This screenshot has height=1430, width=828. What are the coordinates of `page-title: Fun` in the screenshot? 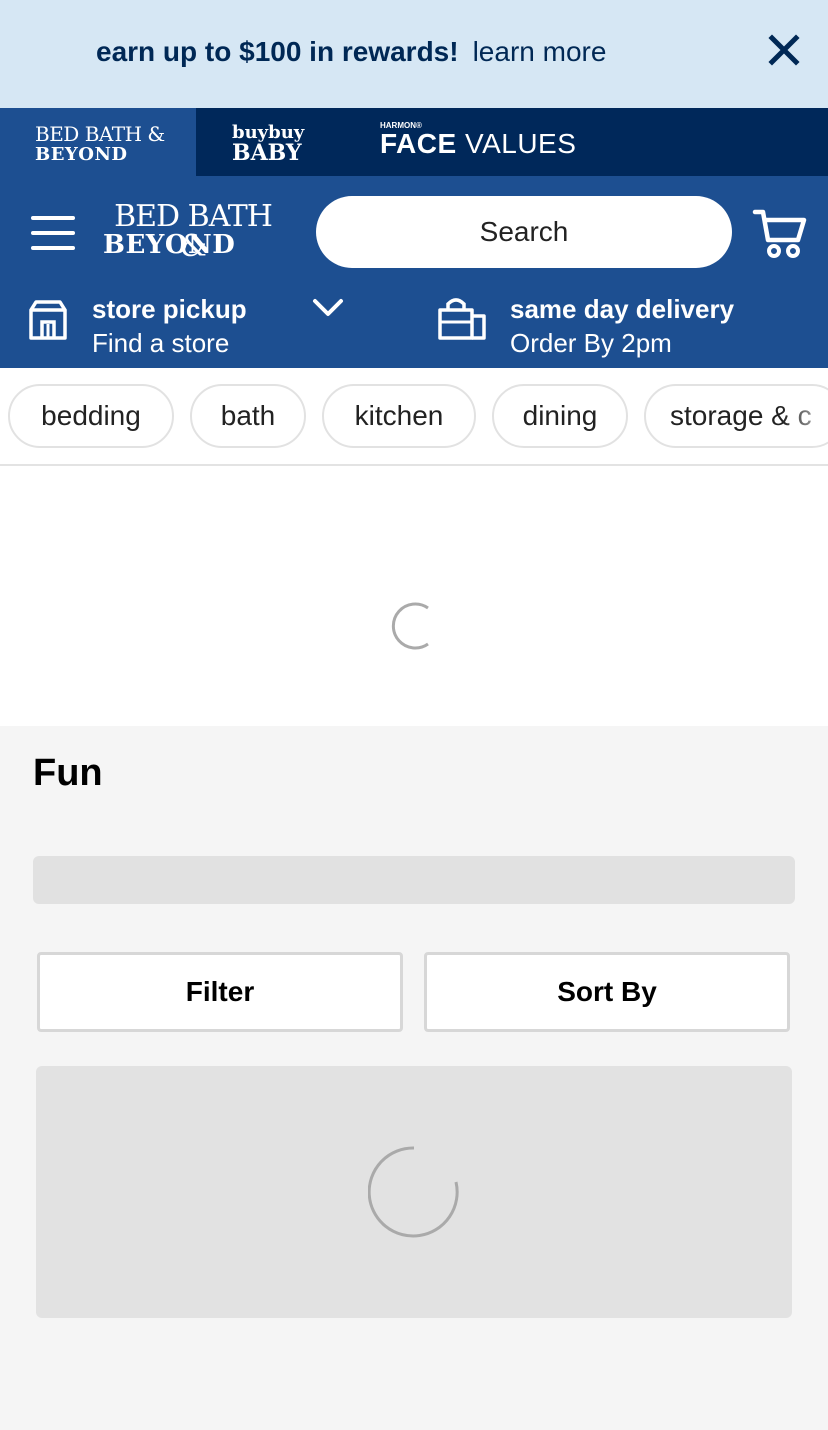 It's located at (68, 773).